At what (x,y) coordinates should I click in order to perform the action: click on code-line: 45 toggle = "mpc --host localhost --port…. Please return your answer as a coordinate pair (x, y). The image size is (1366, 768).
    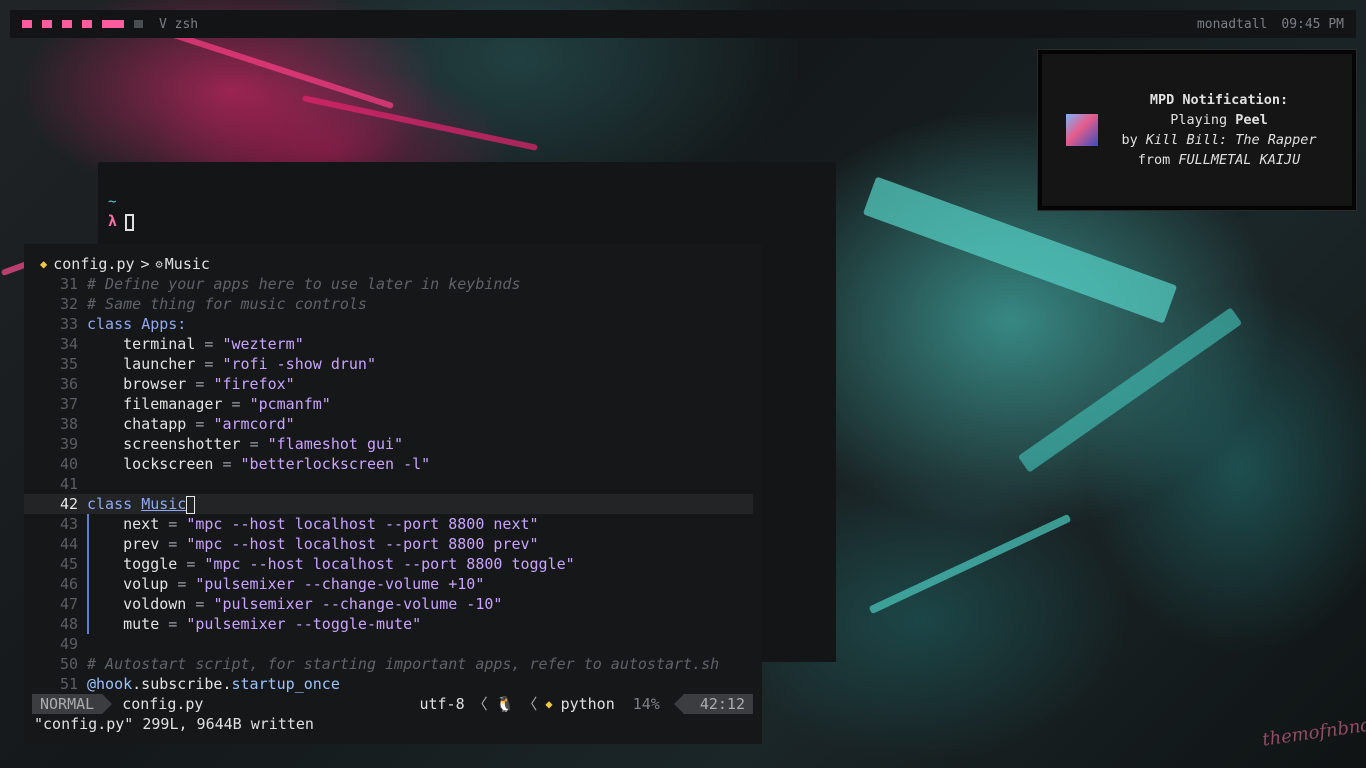
    Looking at the image, I should click on (388, 564).